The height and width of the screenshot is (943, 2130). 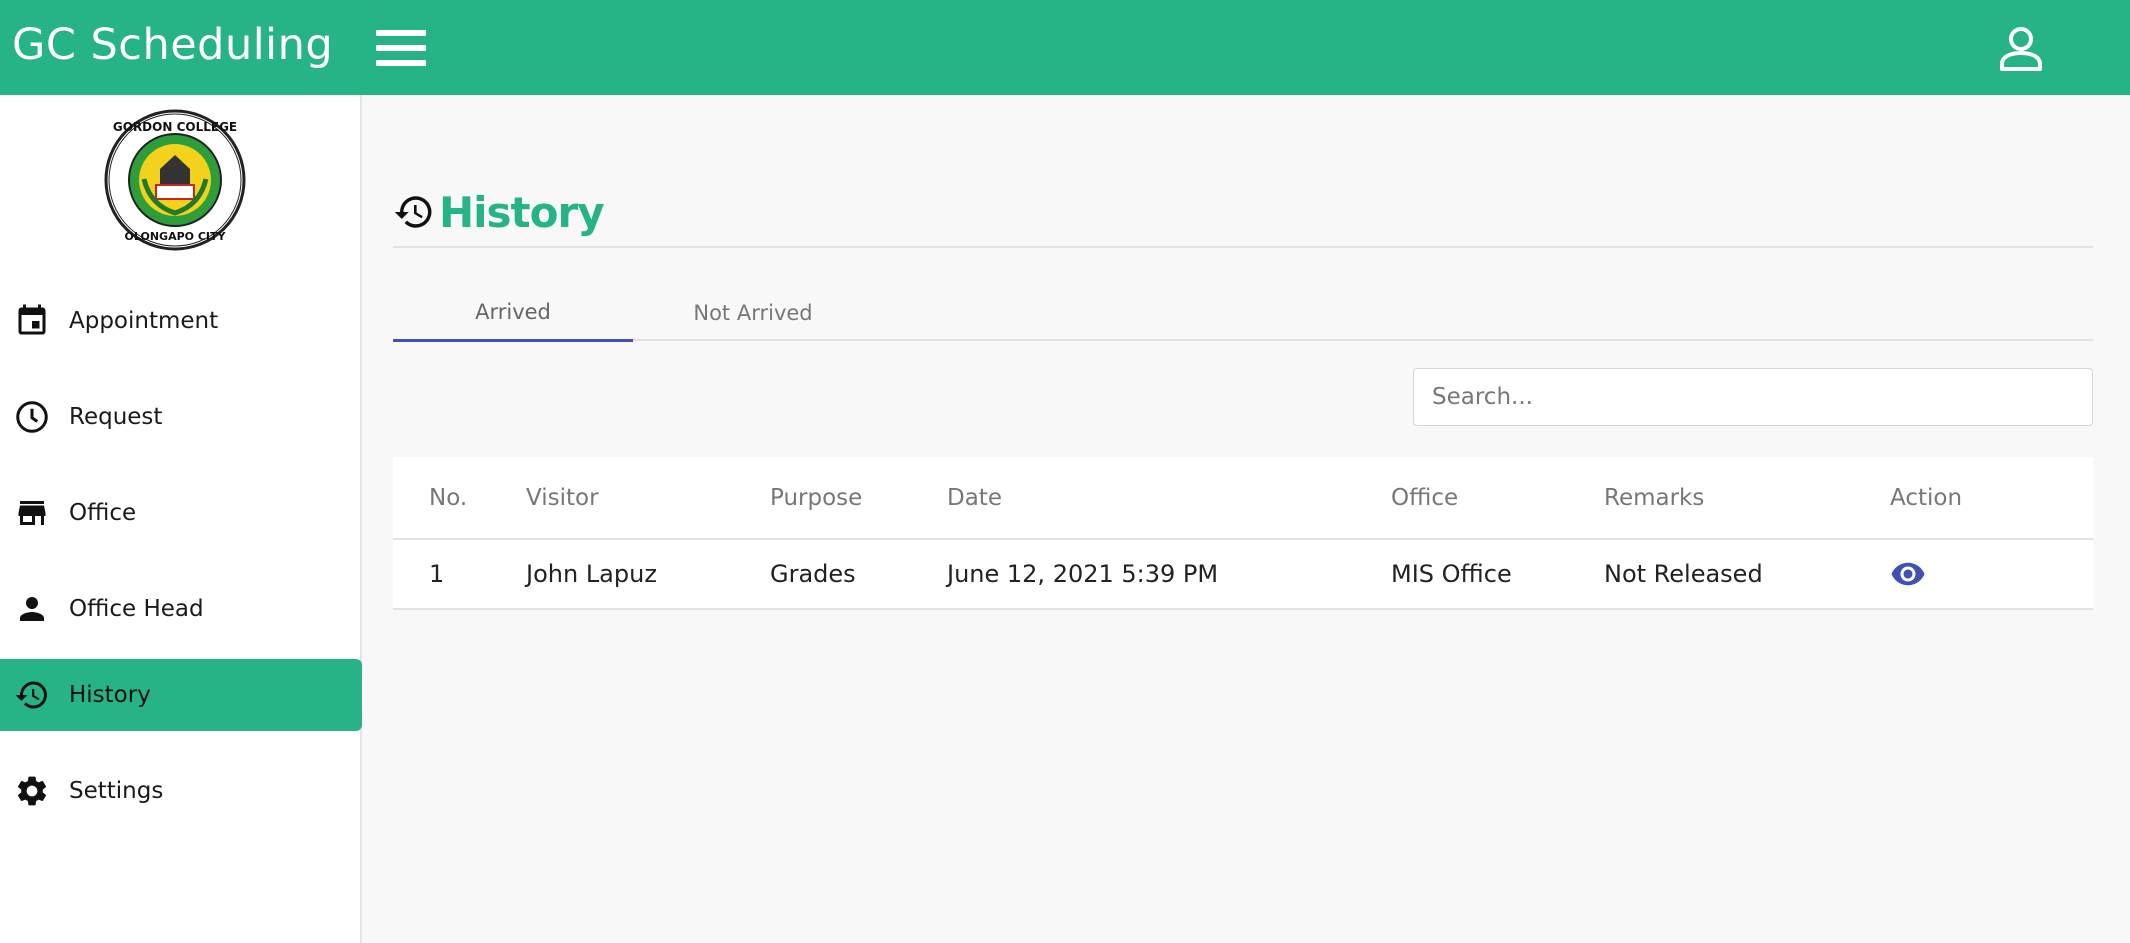 I want to click on column-header-date: Date, so click(x=974, y=497).